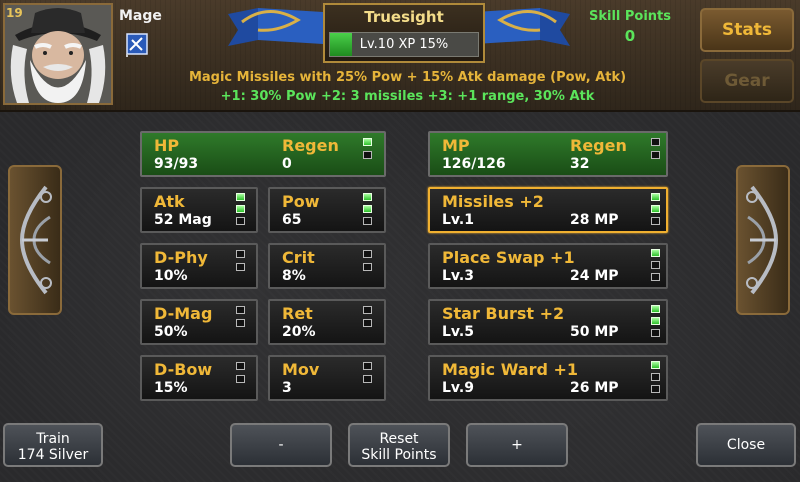 The width and height of the screenshot is (800, 482). I want to click on next-character-button, so click(763, 240).